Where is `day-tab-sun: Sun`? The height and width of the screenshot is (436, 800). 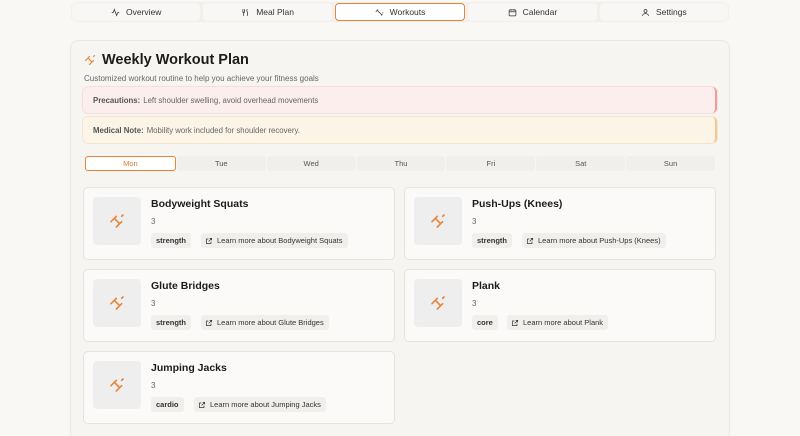
day-tab-sun: Sun is located at coordinates (671, 163).